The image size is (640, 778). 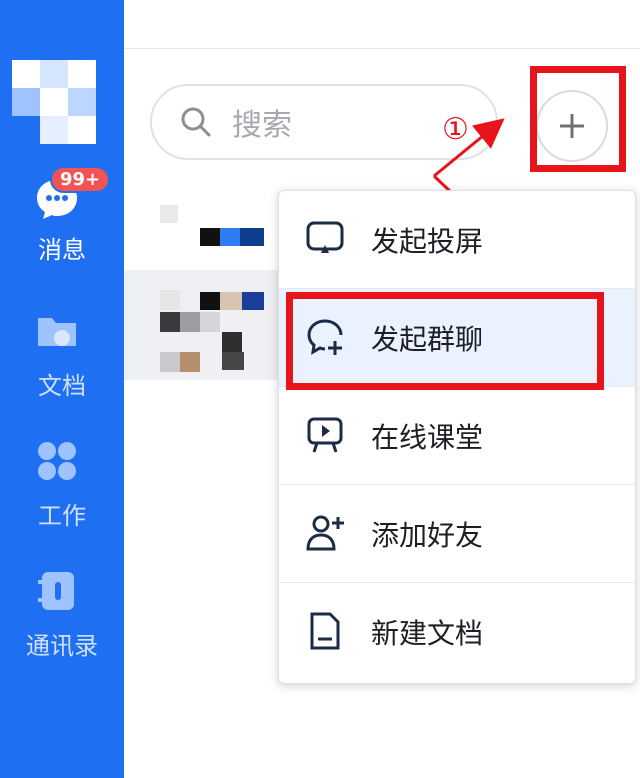 I want to click on menu-item-screen-cast: 发起投屏, so click(x=457, y=239).